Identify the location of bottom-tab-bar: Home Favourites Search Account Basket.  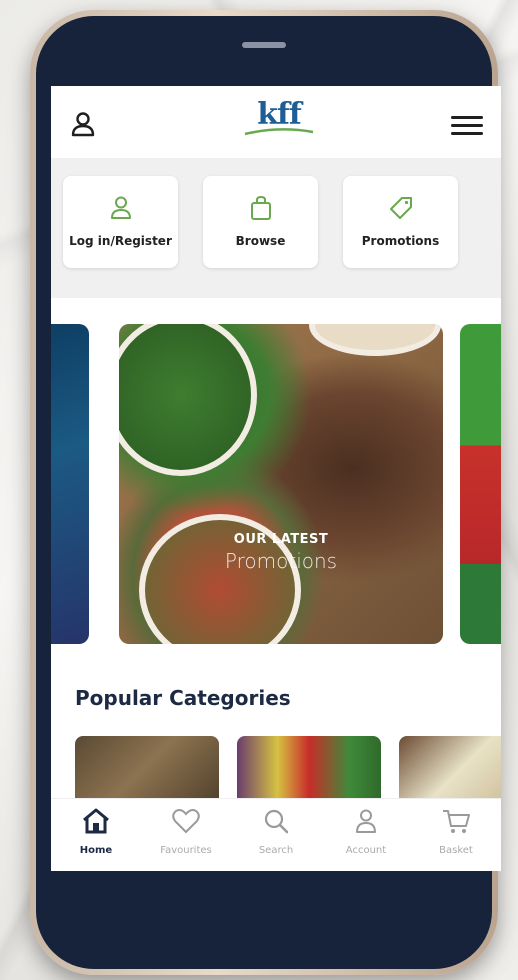
(276, 834).